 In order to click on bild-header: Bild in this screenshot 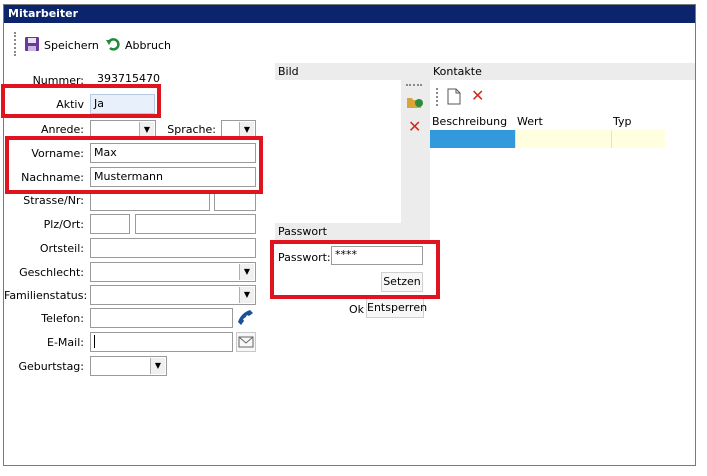, I will do `click(352, 71)`.